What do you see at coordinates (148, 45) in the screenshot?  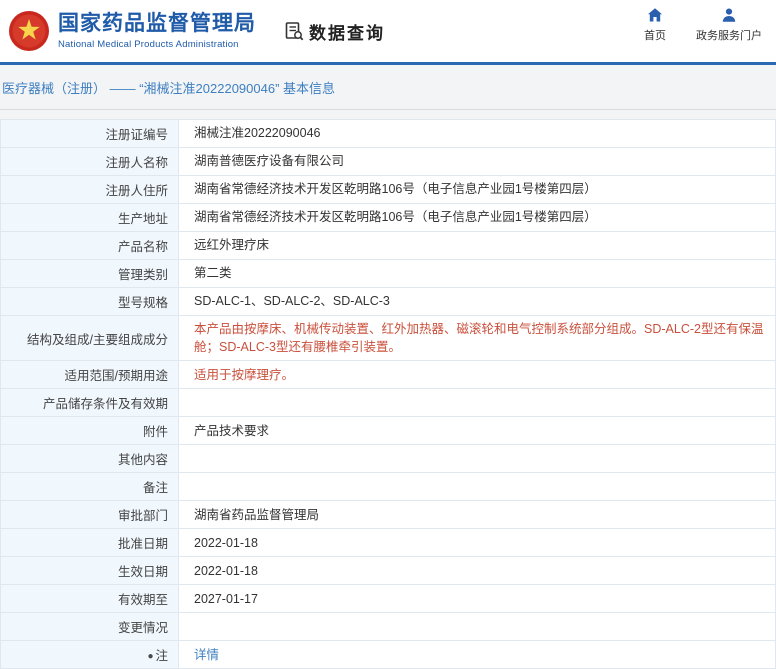 I see `org-name-en: National Medical Products Administration` at bounding box center [148, 45].